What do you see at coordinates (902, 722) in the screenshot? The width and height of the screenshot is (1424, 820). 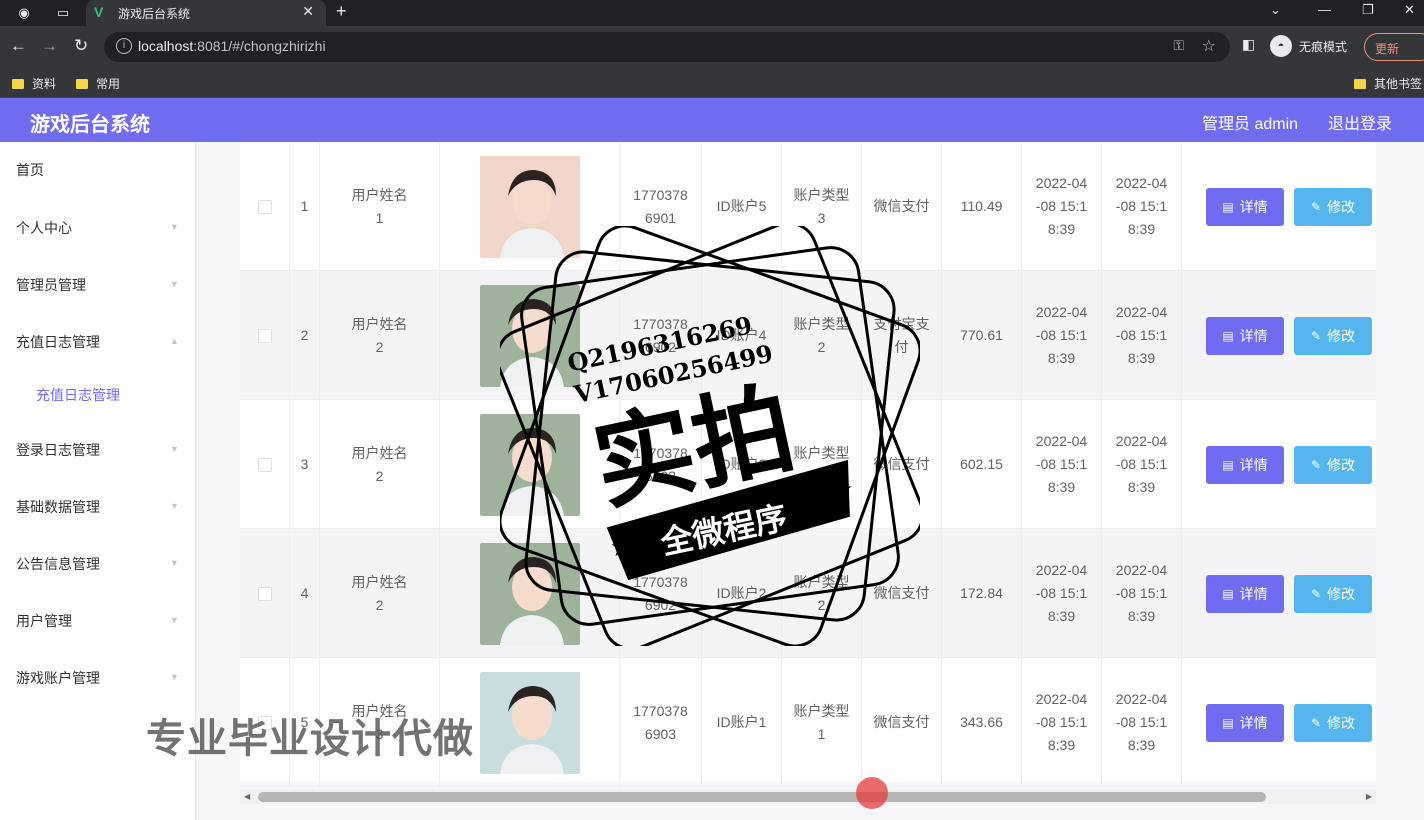 I see `cell-pay: 微信支付` at bounding box center [902, 722].